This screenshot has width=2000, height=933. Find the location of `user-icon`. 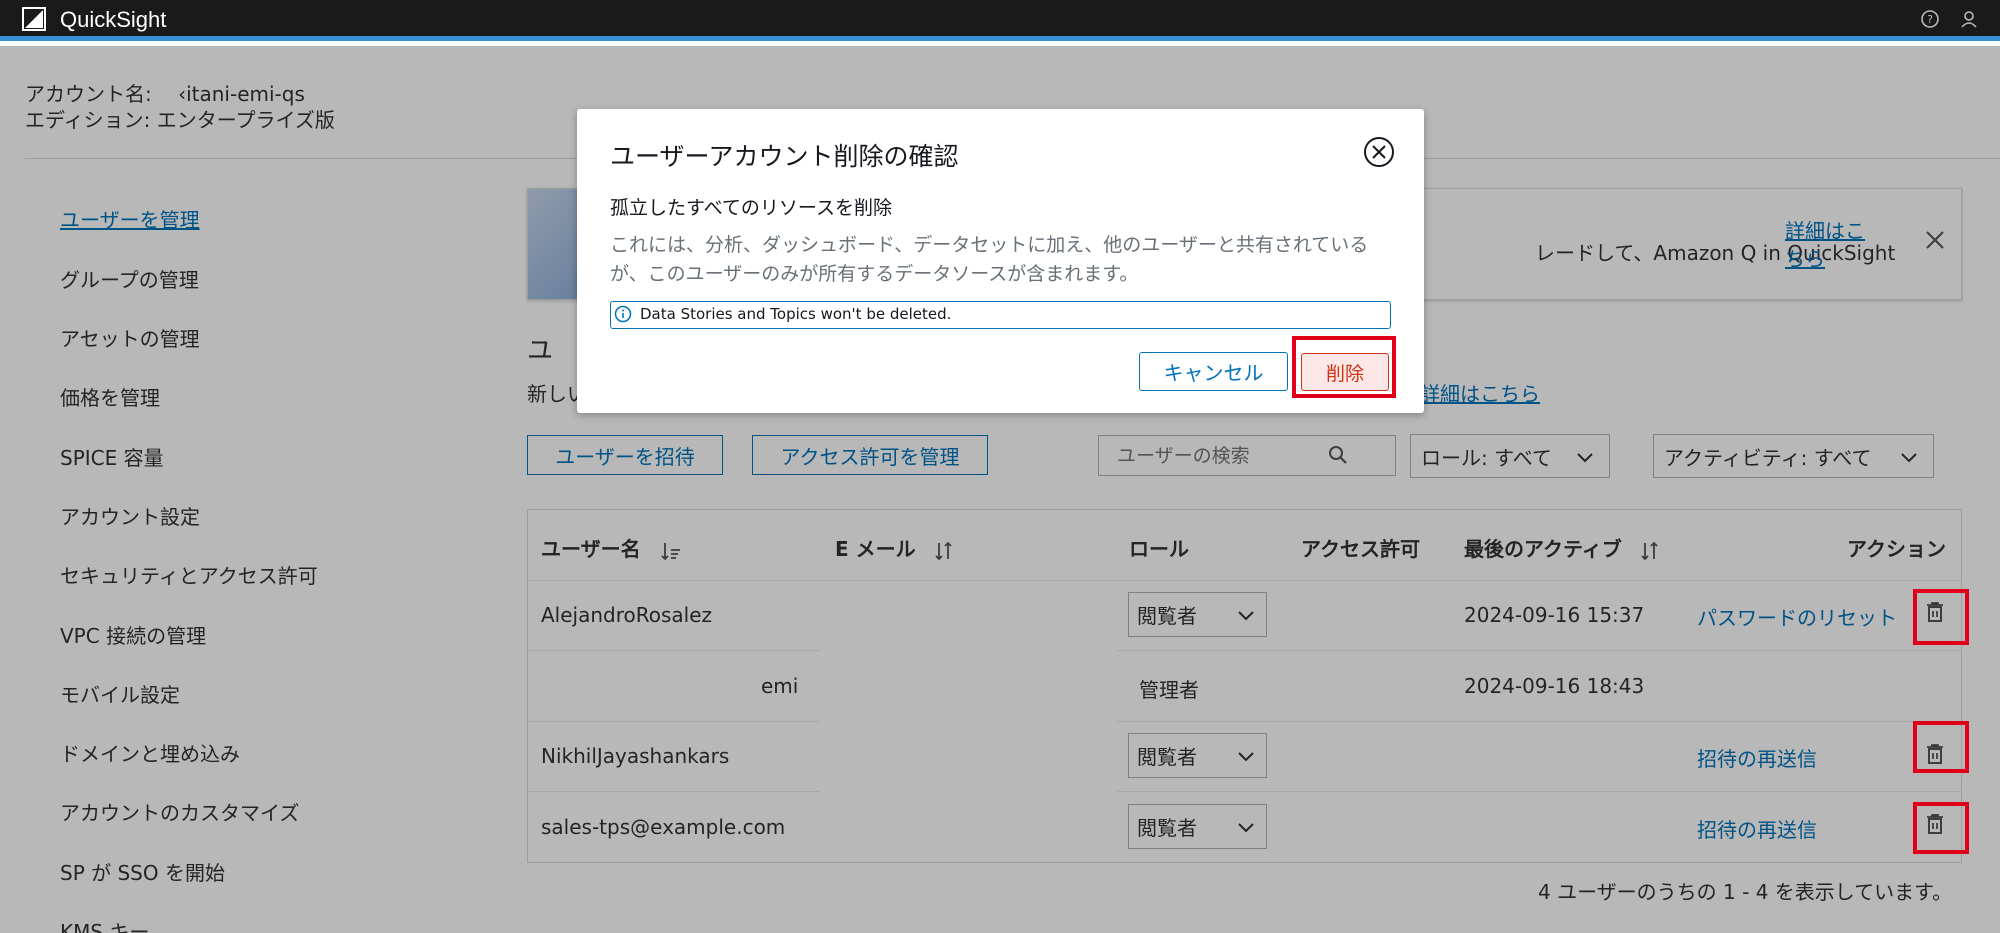

user-icon is located at coordinates (1969, 19).